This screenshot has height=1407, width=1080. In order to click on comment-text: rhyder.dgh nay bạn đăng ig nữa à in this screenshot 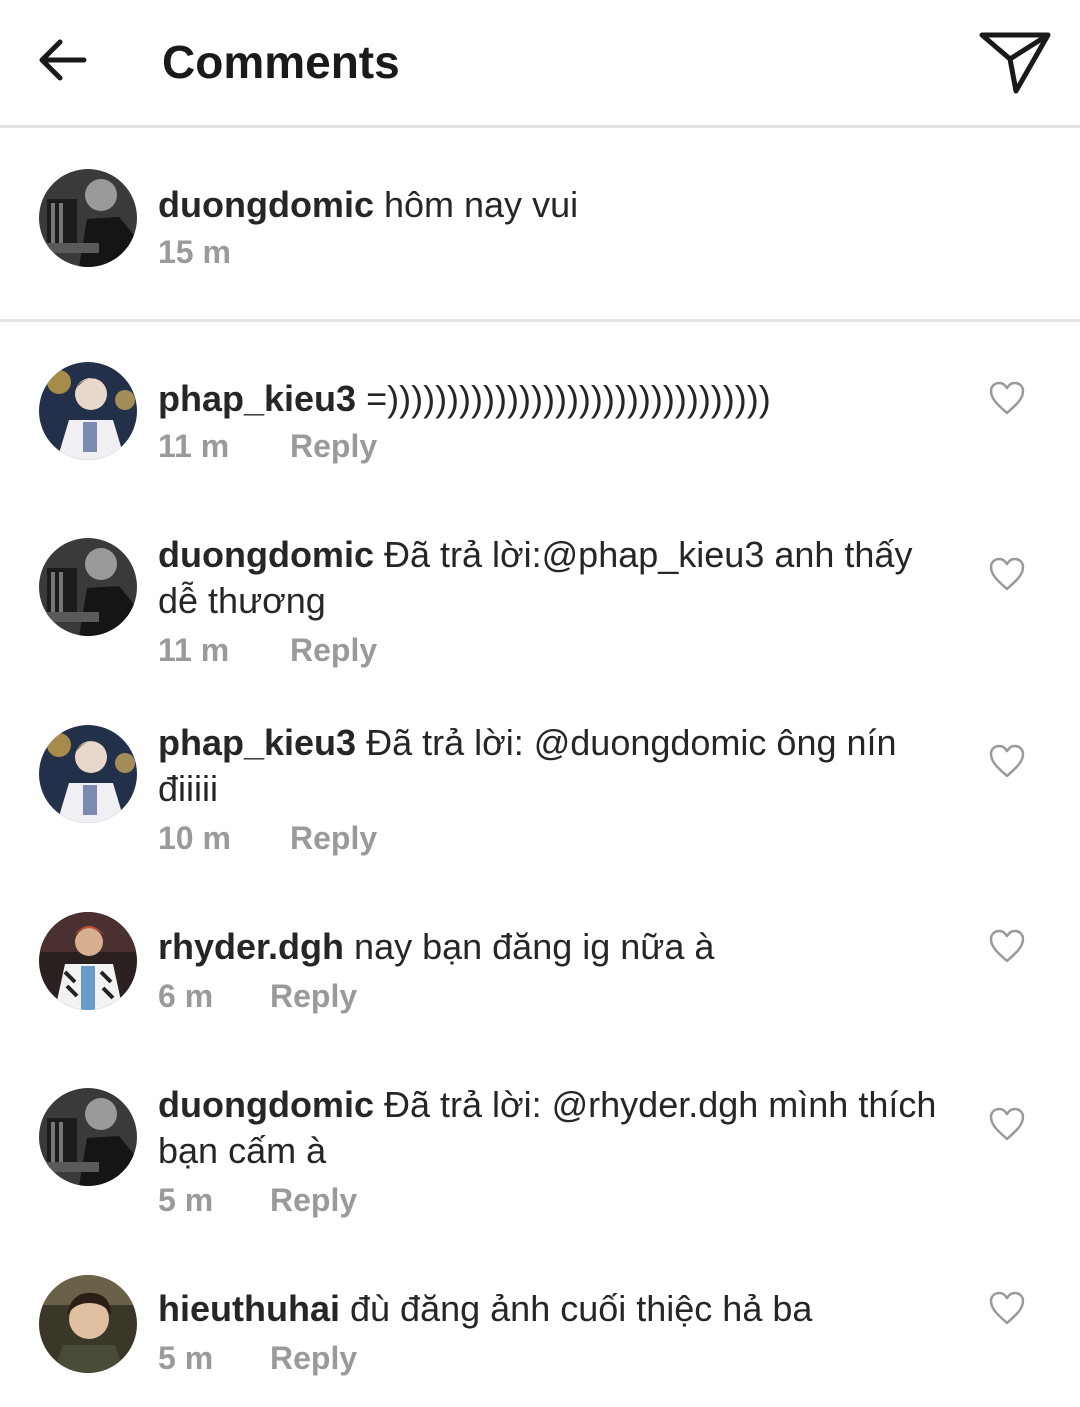, I will do `click(553, 947)`.